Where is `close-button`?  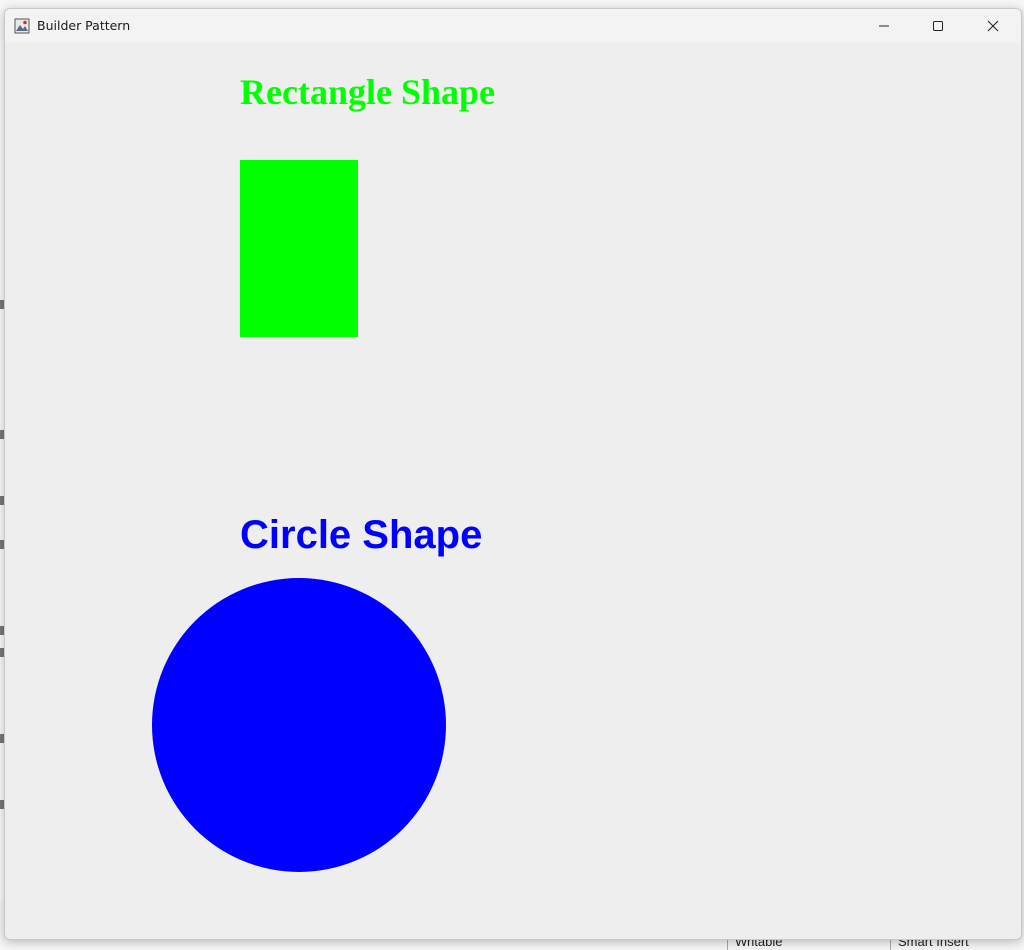 close-button is located at coordinates (993, 26).